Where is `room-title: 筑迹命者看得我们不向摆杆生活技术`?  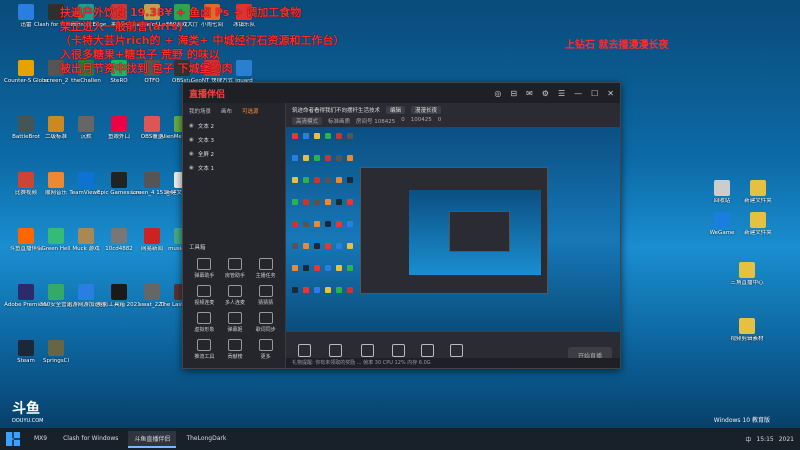
room-title: 筑迹命者看得我们不向摆杆生活技术 is located at coordinates (336, 110).